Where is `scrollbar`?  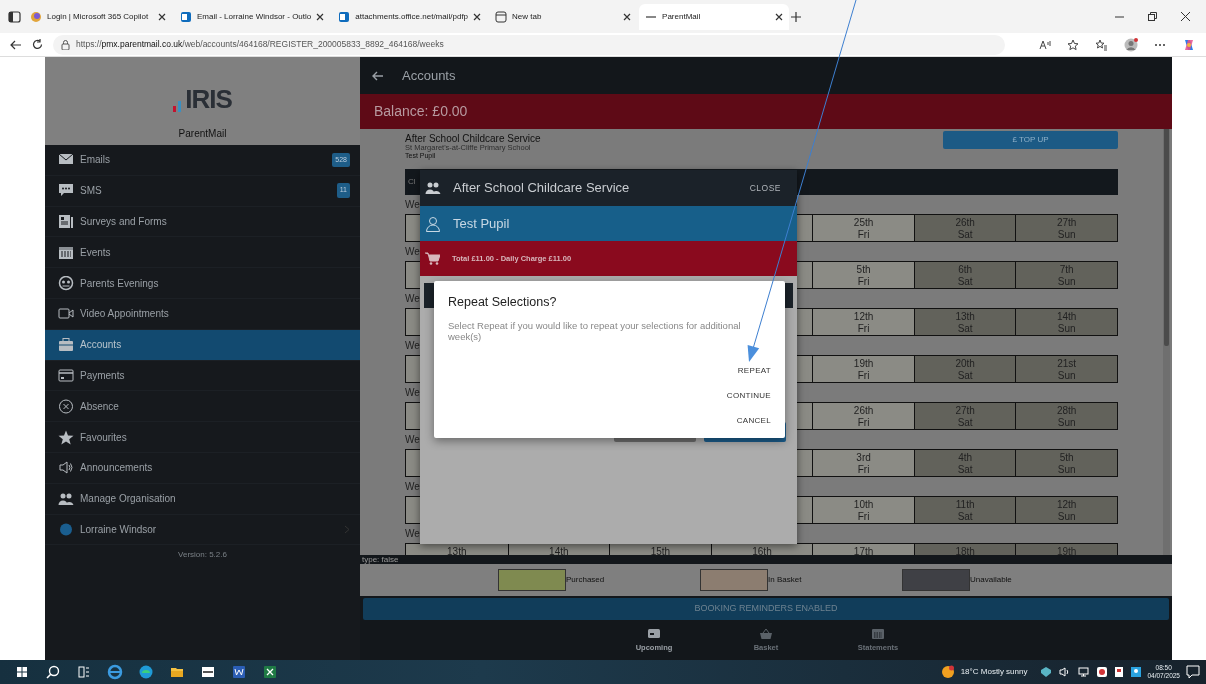 scrollbar is located at coordinates (1166, 342).